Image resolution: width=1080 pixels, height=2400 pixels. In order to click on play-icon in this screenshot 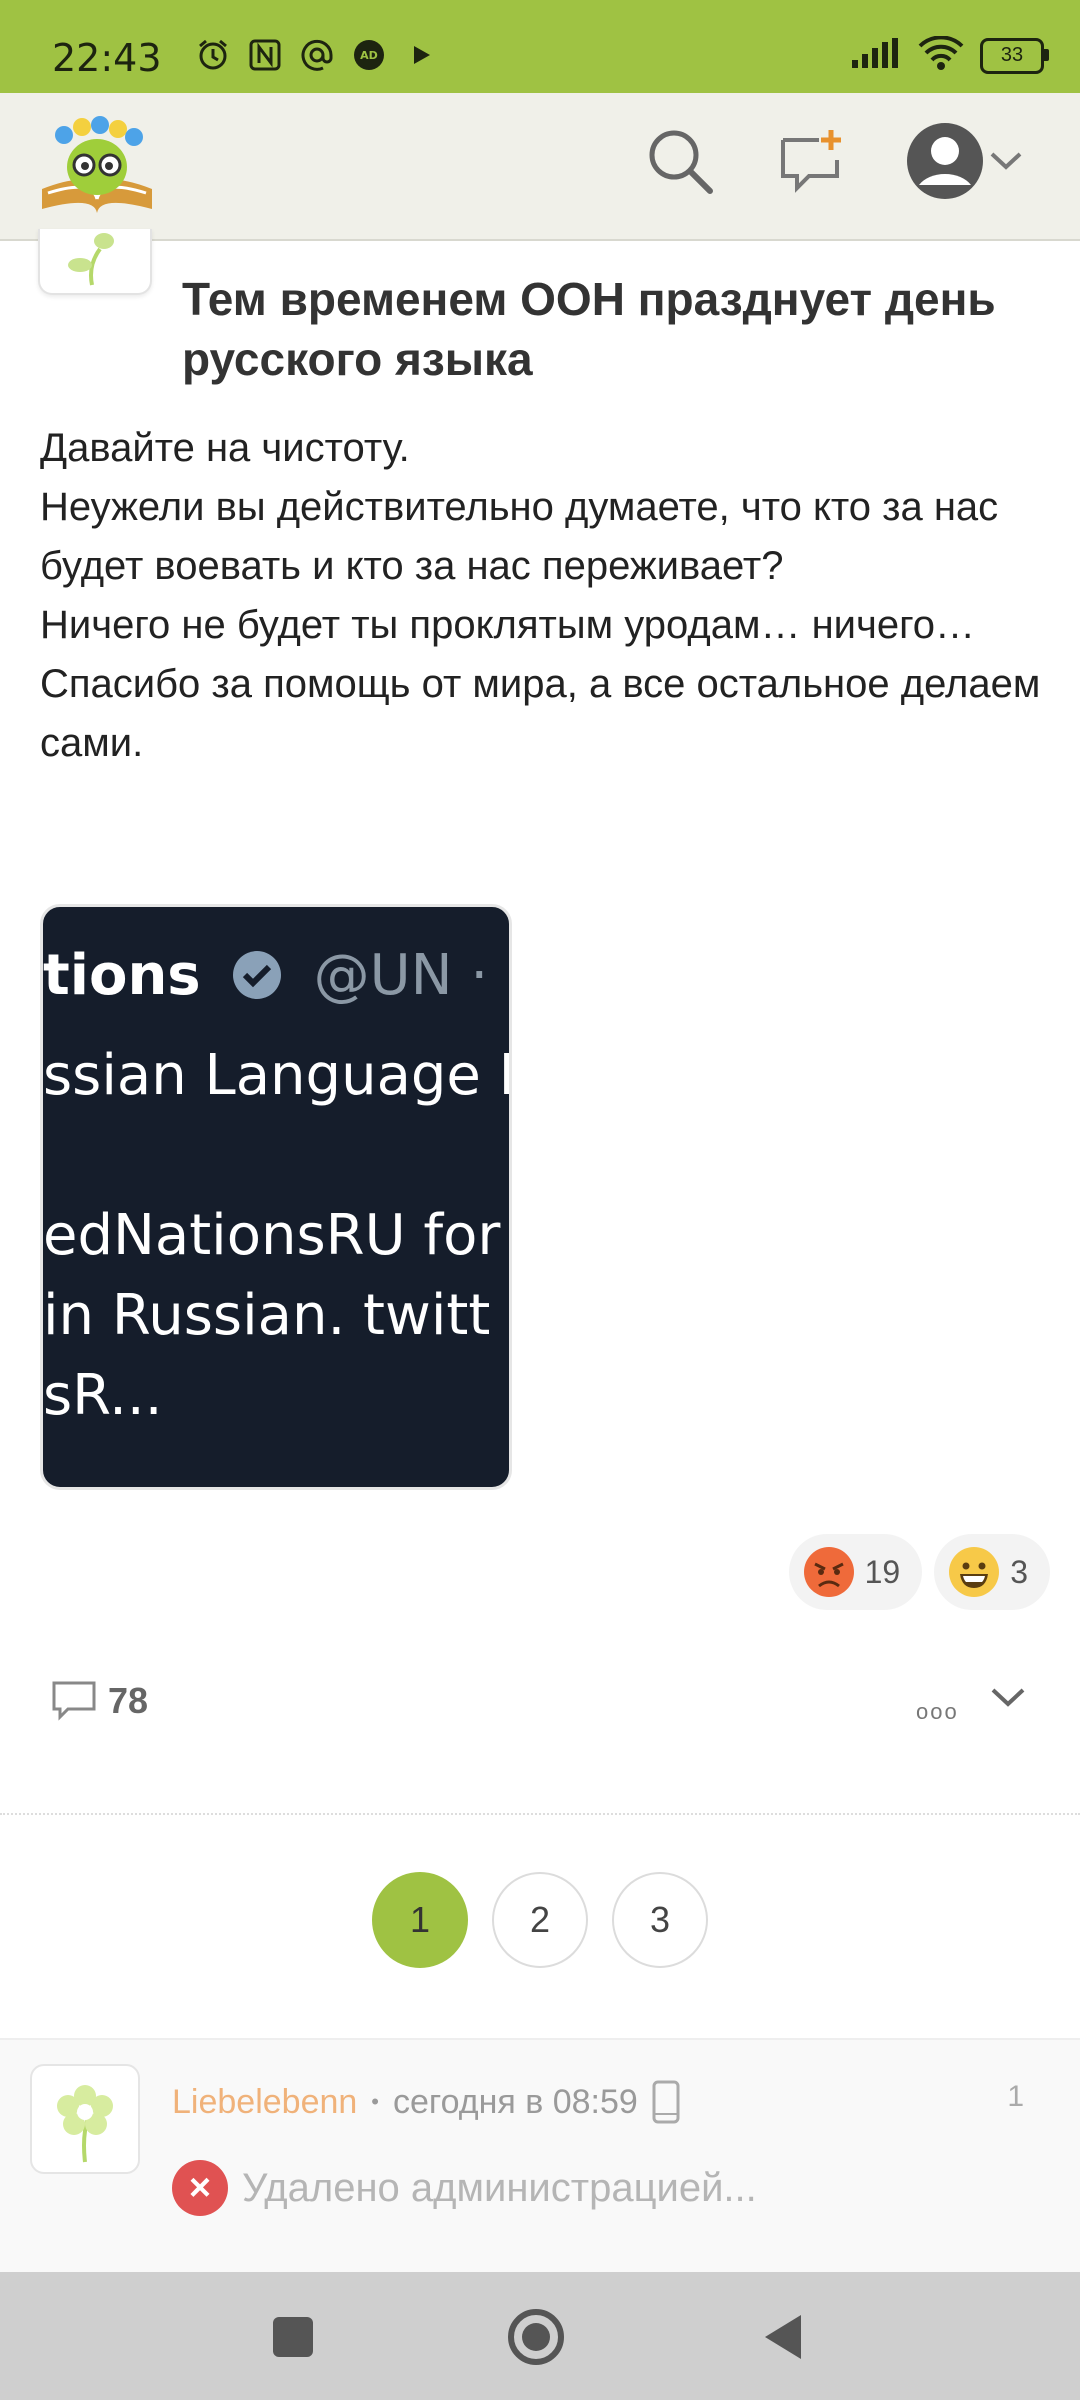, I will do `click(421, 55)`.